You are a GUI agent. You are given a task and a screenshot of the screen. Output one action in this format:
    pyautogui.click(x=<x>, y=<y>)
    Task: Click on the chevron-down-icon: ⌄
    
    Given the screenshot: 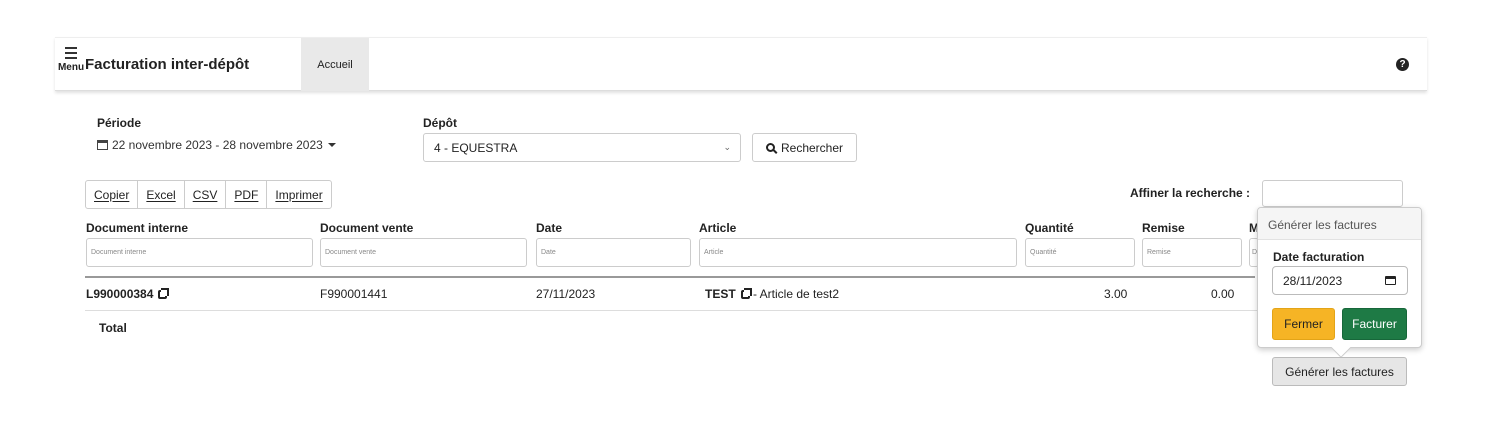 What is the action you would take?
    pyautogui.click(x=727, y=147)
    